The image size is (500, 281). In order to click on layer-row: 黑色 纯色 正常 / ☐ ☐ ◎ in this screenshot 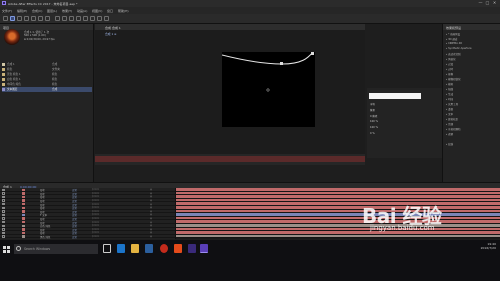, I will do `click(87, 237)`.